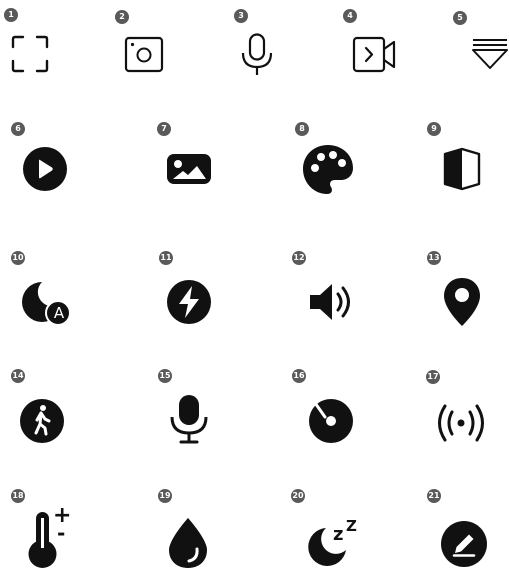 This screenshot has height=568, width=509. What do you see at coordinates (298, 496) in the screenshot?
I see `number-badge: 20` at bounding box center [298, 496].